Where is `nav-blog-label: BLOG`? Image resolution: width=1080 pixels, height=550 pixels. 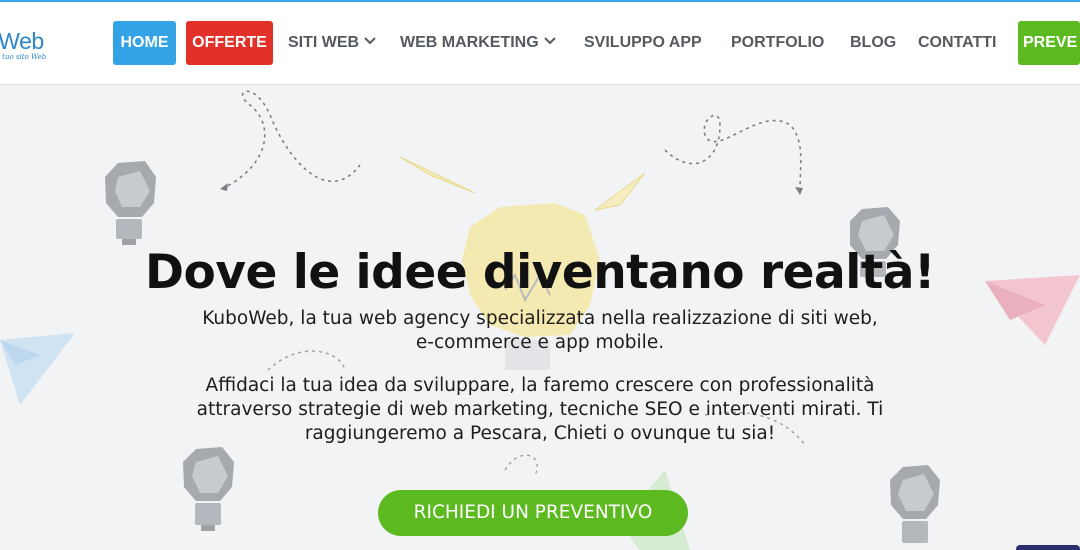 nav-blog-label: BLOG is located at coordinates (873, 42).